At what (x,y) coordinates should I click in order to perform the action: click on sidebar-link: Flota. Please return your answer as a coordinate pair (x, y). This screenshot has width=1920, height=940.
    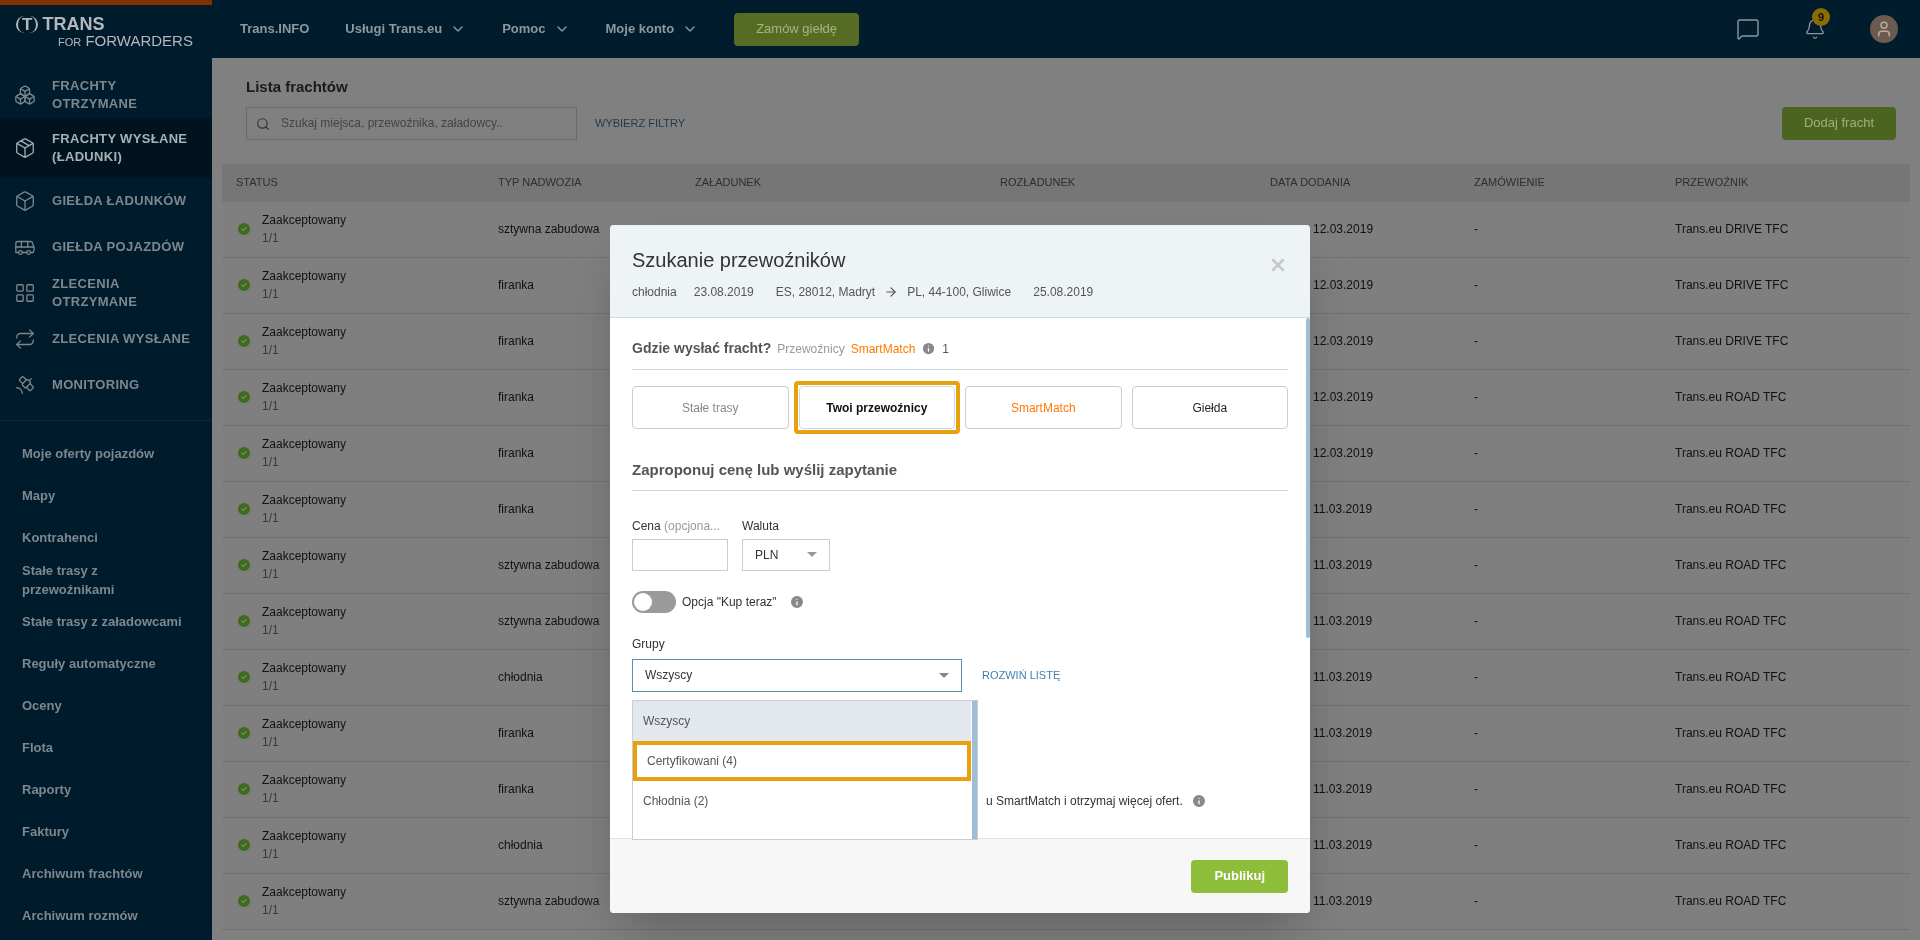
    Looking at the image, I should click on (106, 748).